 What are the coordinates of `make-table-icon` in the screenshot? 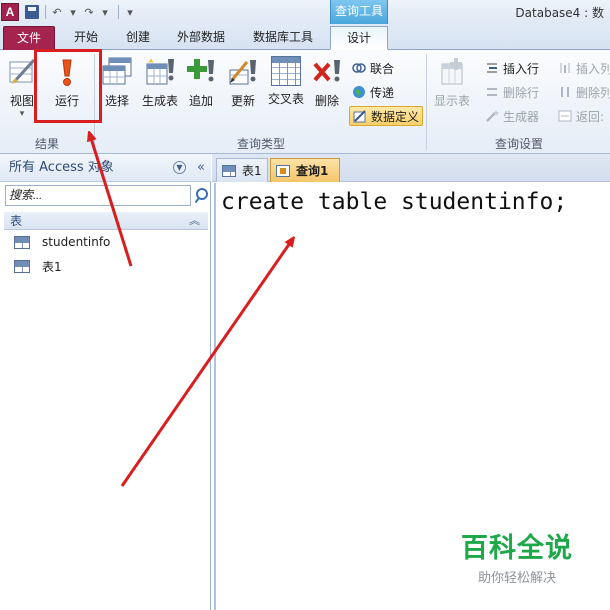 It's located at (160, 72).